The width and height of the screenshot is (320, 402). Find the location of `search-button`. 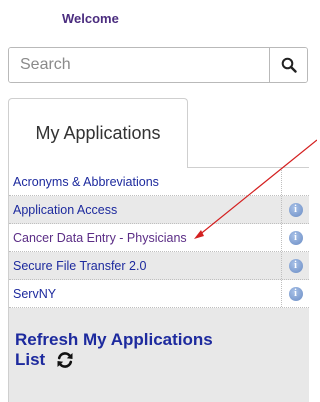

search-button is located at coordinates (288, 65).